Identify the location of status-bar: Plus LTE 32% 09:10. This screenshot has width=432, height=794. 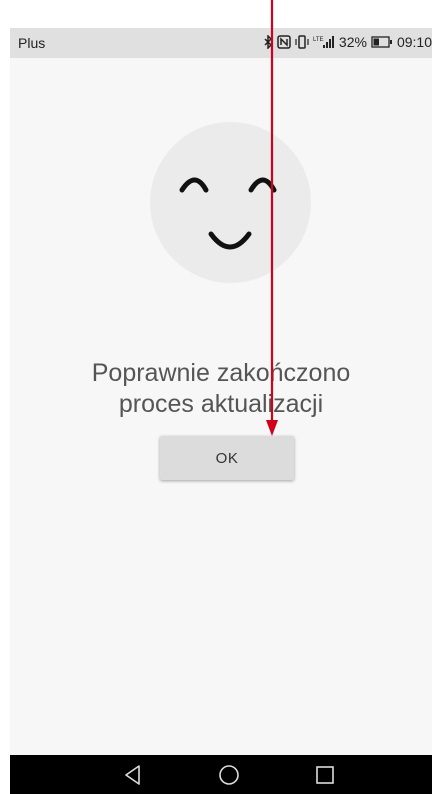
(221, 43).